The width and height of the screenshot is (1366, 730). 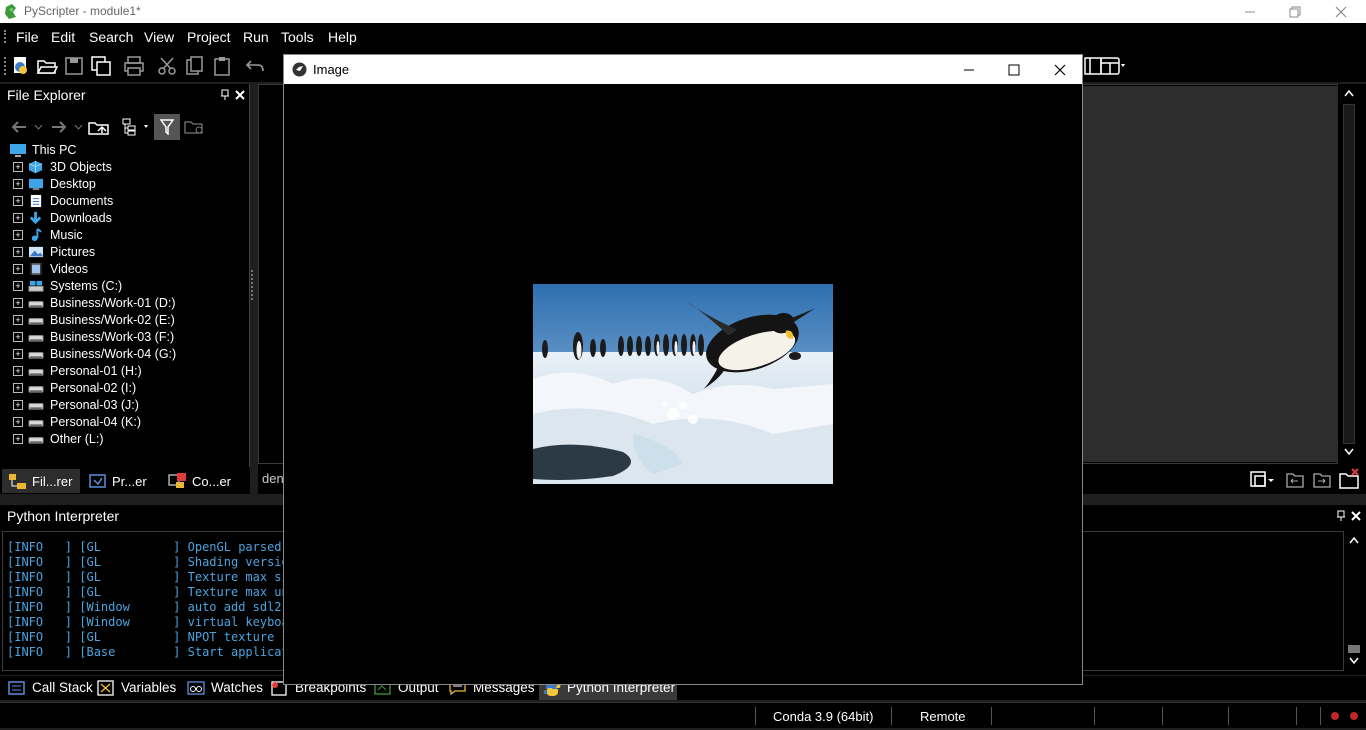 What do you see at coordinates (297, 37) in the screenshot?
I see `menu-tools: Tools` at bounding box center [297, 37].